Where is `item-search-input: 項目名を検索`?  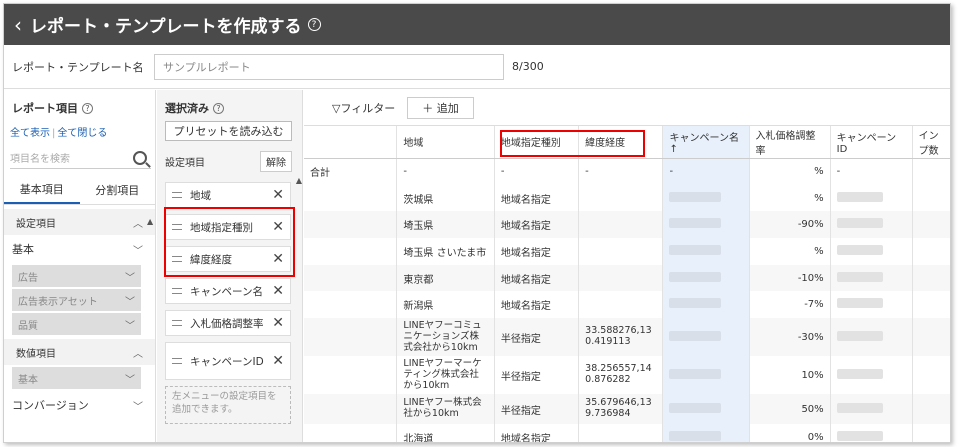 item-search-input: 項目名を検索 is located at coordinates (80, 158).